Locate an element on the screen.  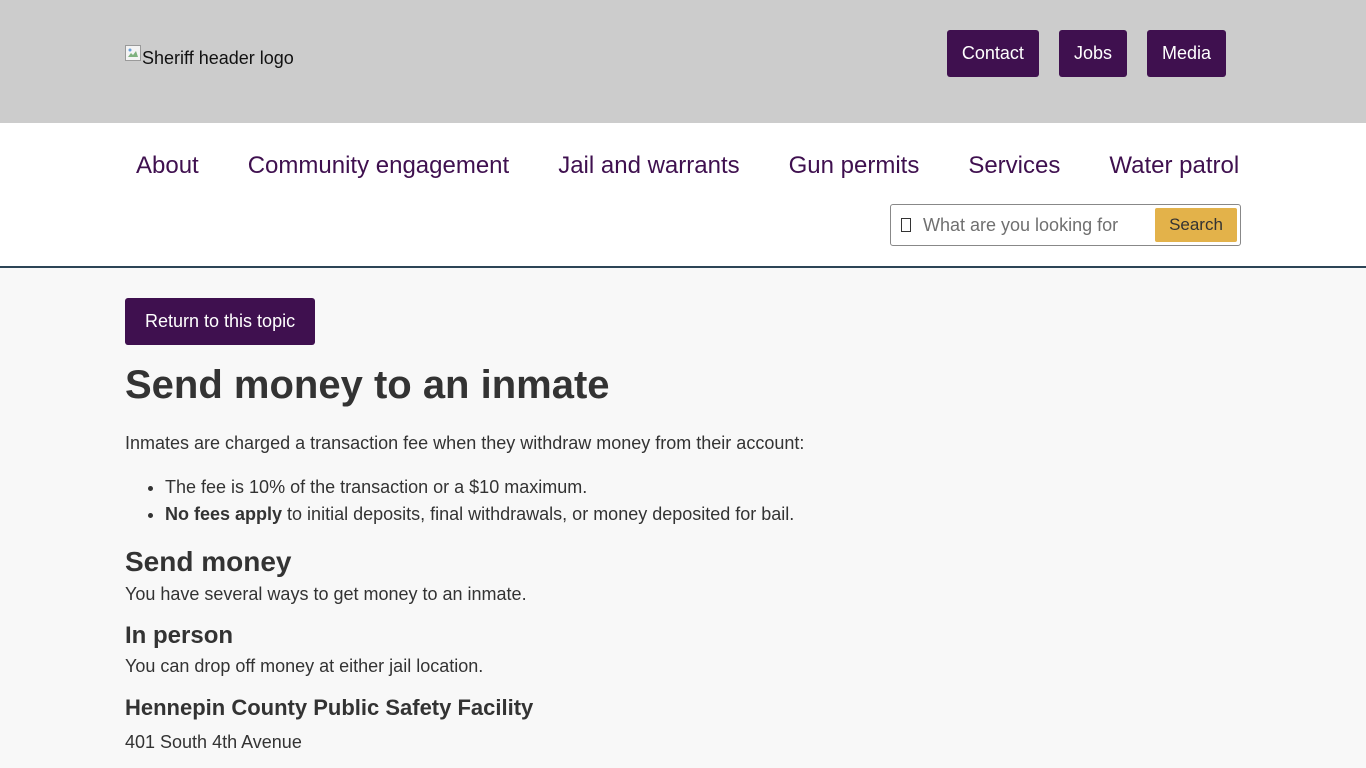
media-button: Media is located at coordinates (1186, 53).